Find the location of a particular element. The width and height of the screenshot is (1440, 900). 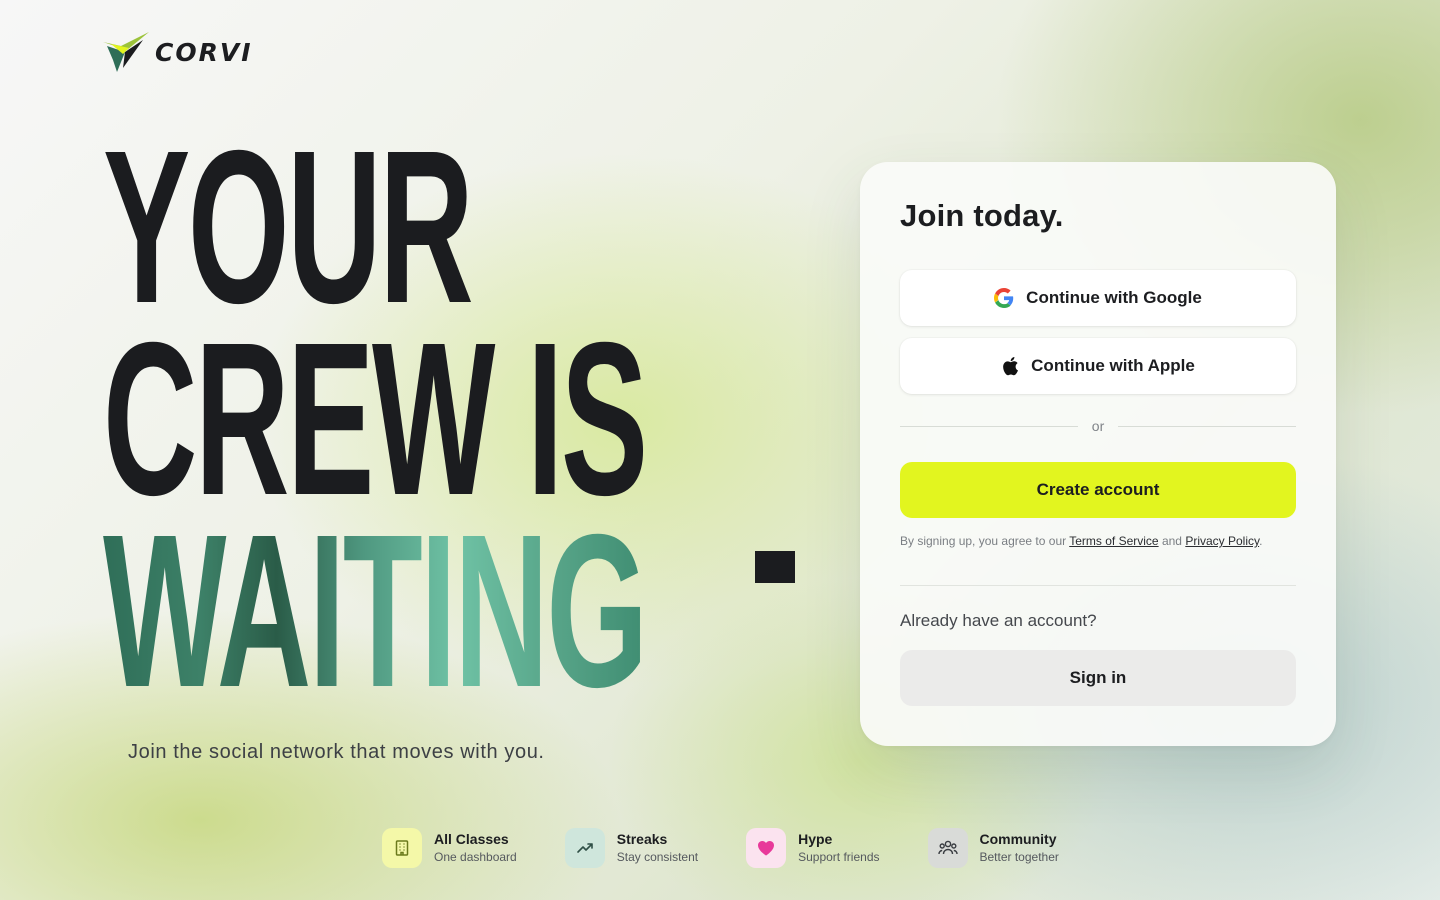

have-account-text: Already have an account? is located at coordinates (998, 620).